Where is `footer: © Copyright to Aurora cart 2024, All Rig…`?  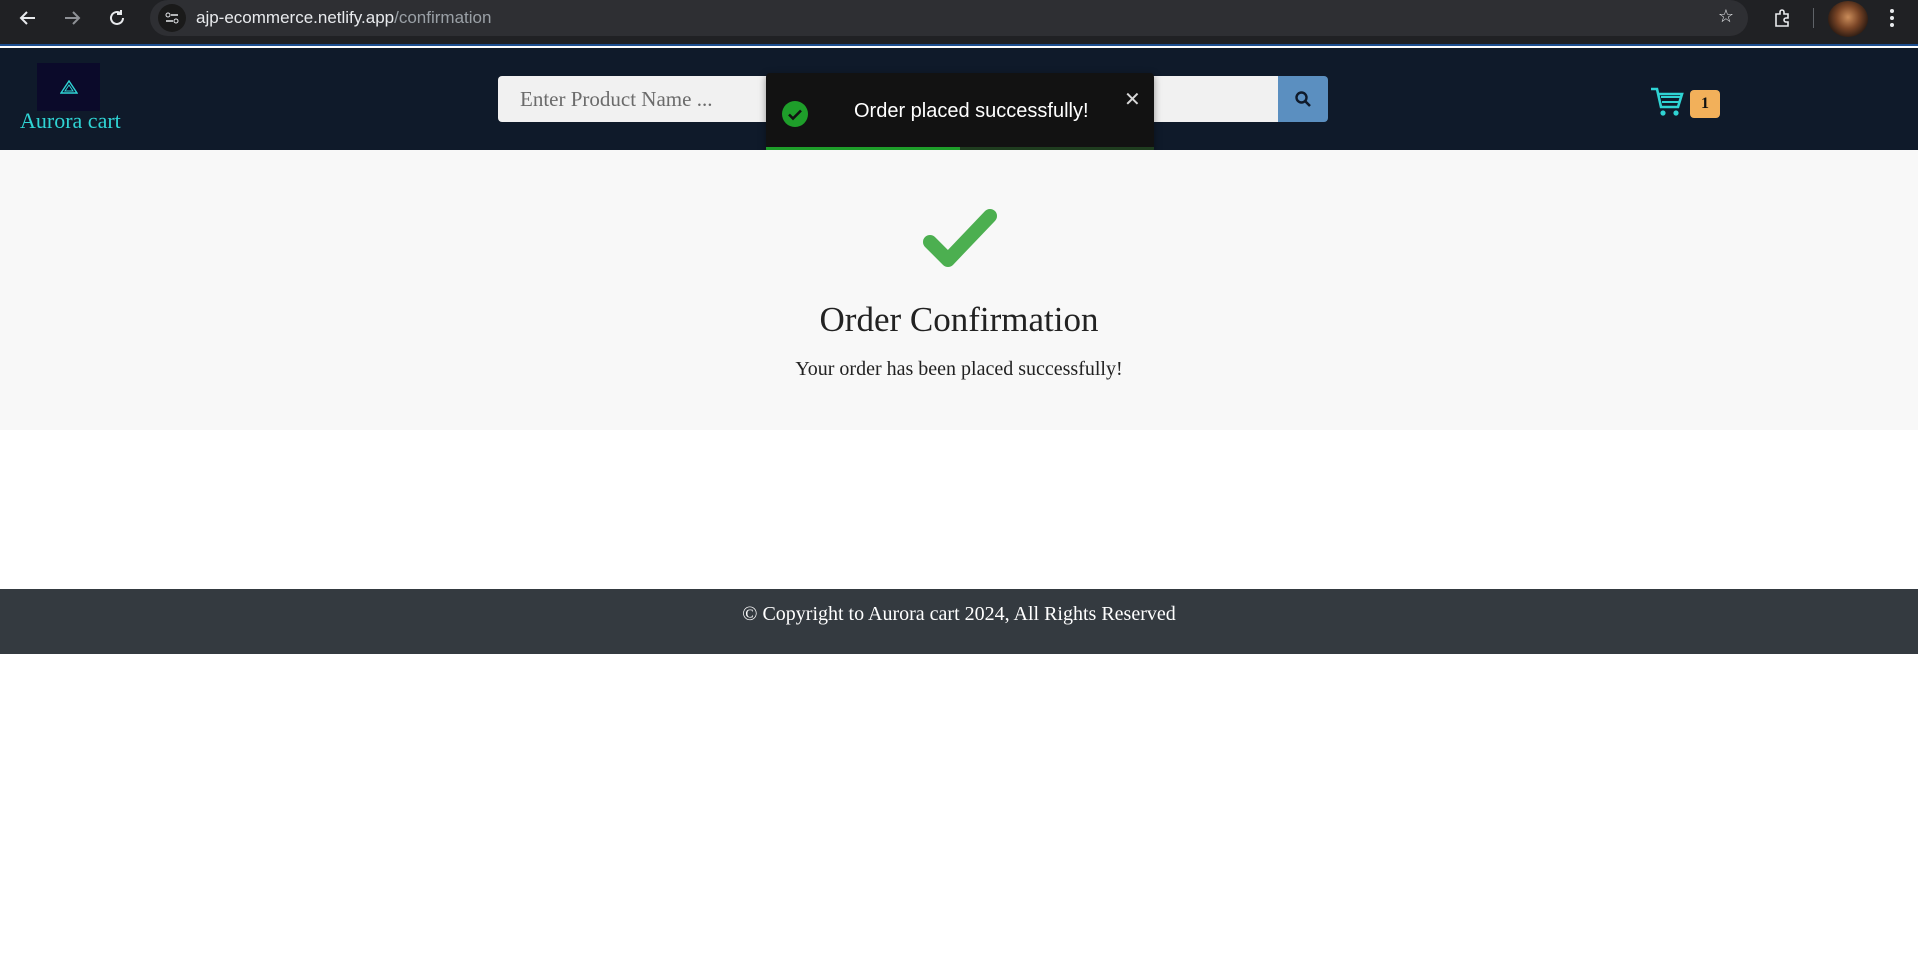
footer: © Copyright to Aurora cart 2024, All Rig… is located at coordinates (959, 621).